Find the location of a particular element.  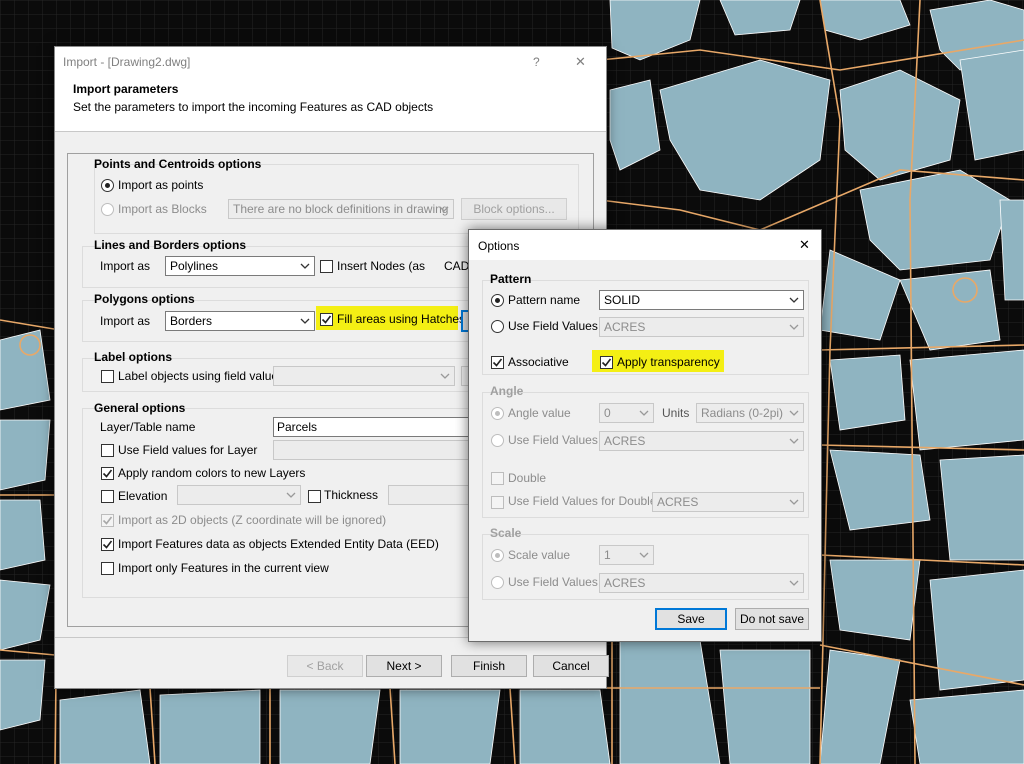

lines-import-as-value: Polylines is located at coordinates (194, 266).